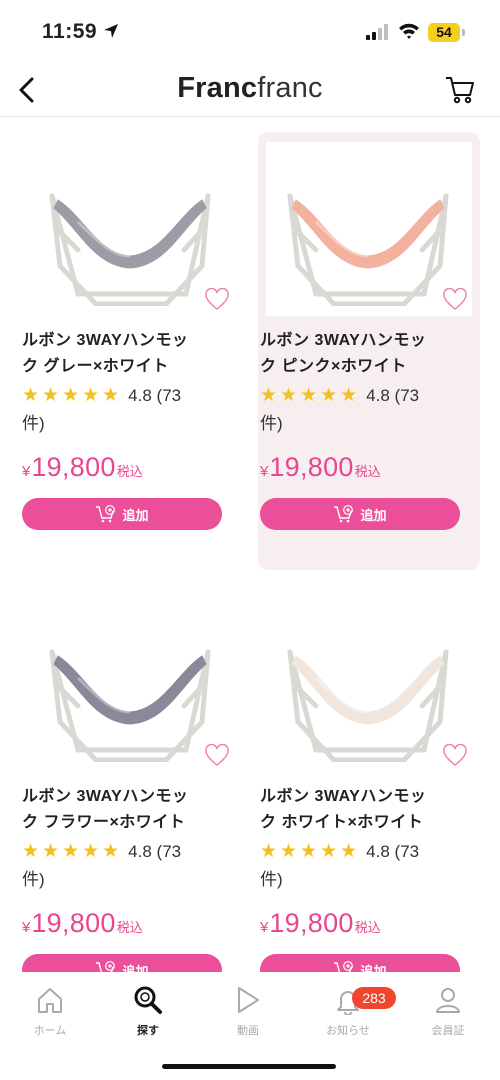 This screenshot has width=500, height=1080. What do you see at coordinates (50, 1000) in the screenshot?
I see `home-icon` at bounding box center [50, 1000].